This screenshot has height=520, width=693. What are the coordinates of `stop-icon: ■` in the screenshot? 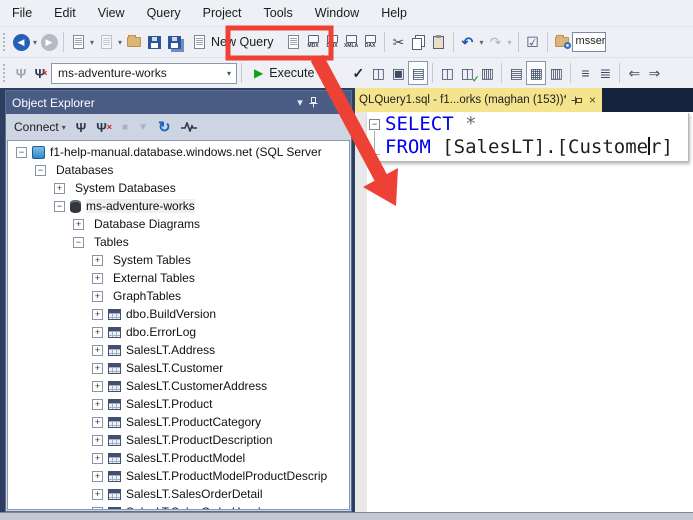 It's located at (125, 127).